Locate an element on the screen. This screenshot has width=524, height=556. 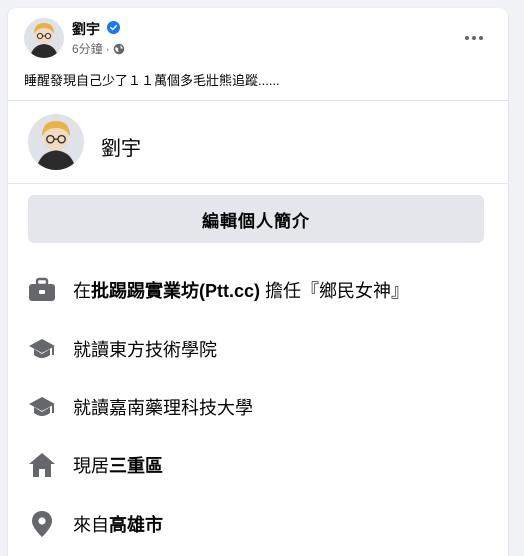
verified-badge-icon is located at coordinates (113, 27).